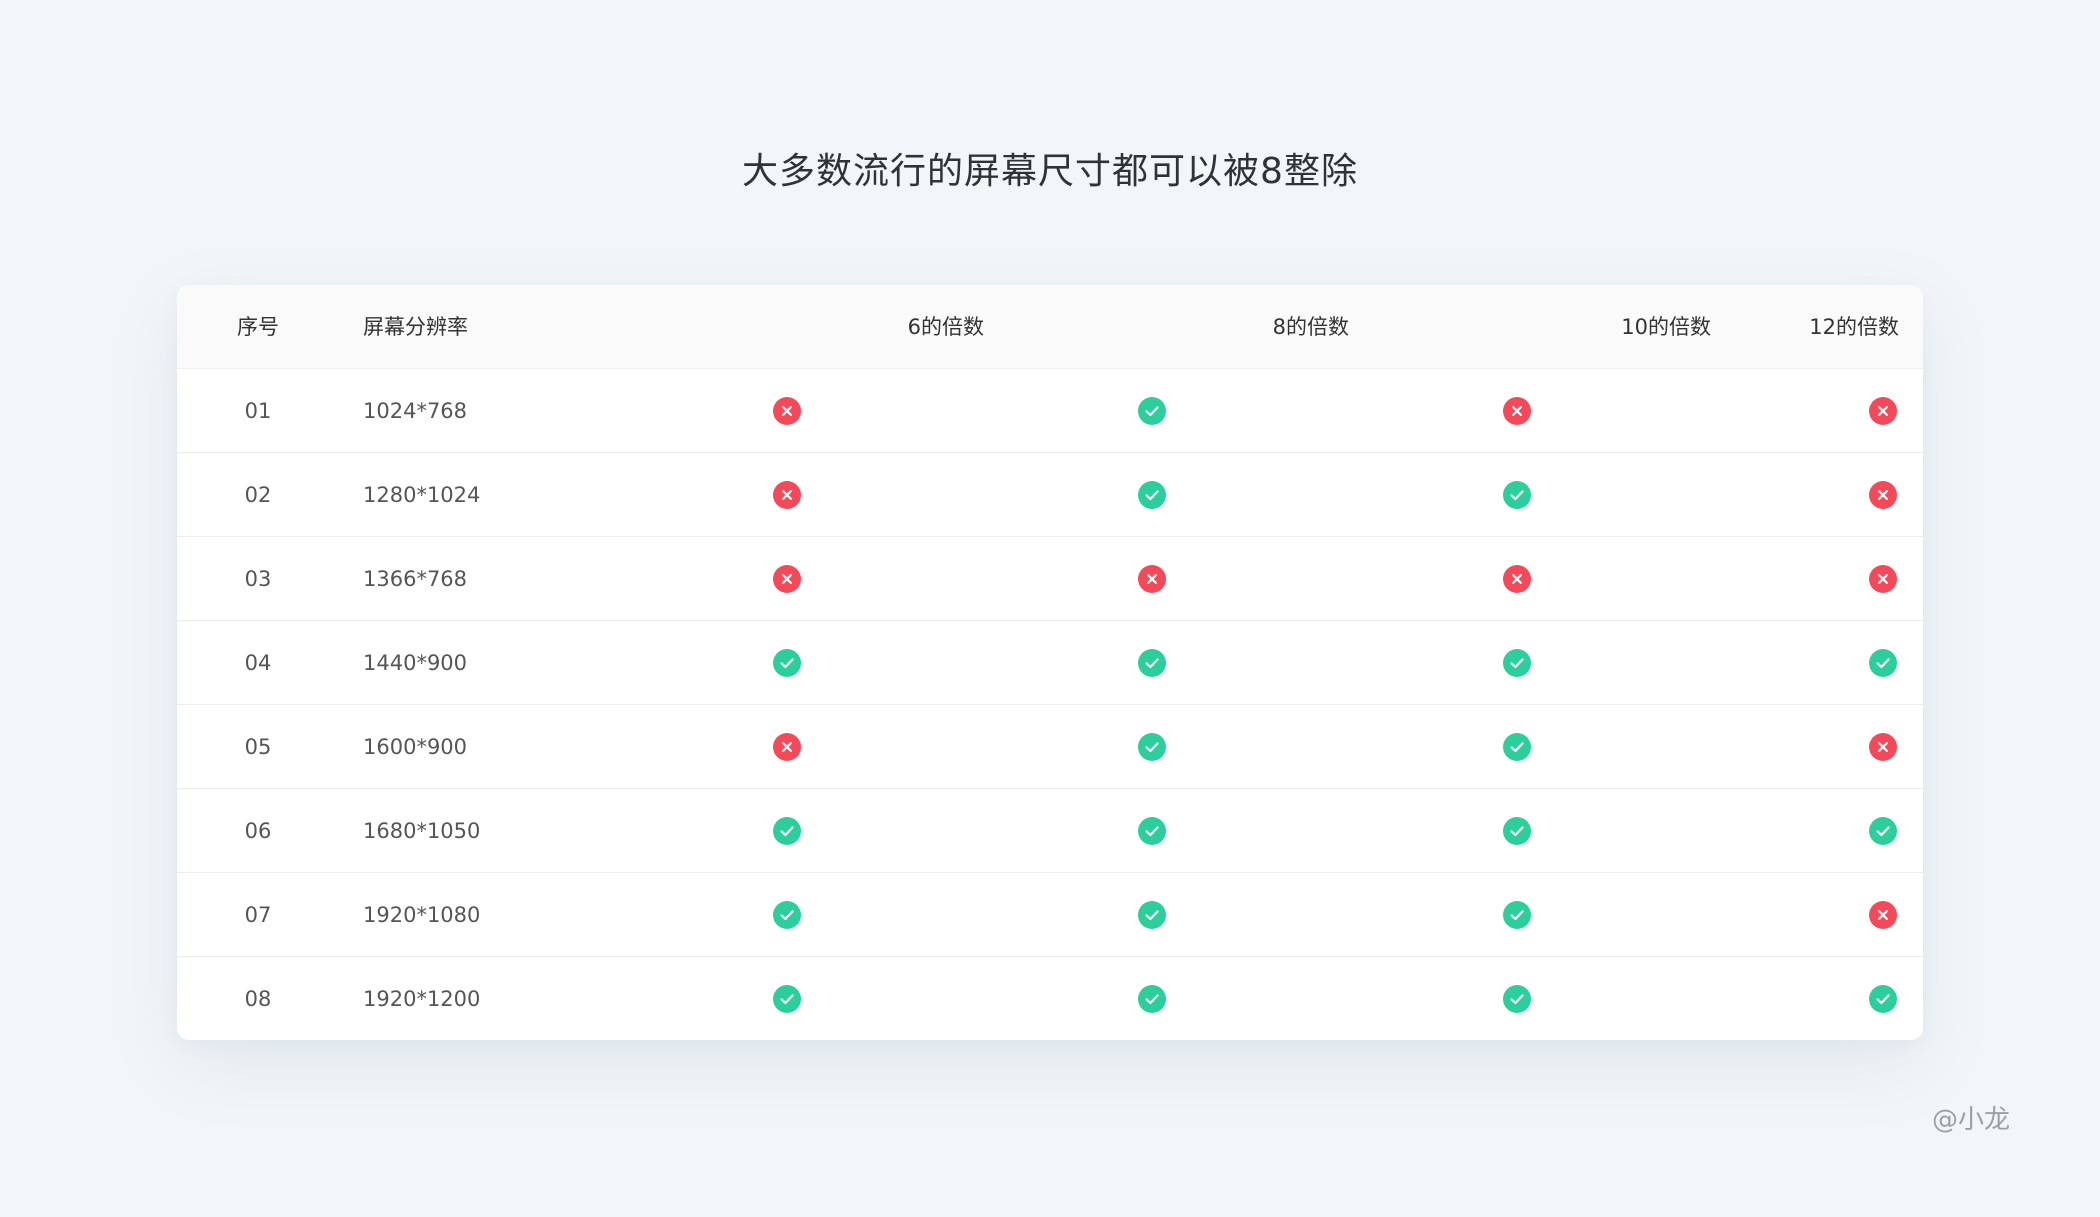 This screenshot has width=2100, height=1217. Describe the element at coordinates (1854, 327) in the screenshot. I see `header-multiple-of-12: 12的倍数` at that location.